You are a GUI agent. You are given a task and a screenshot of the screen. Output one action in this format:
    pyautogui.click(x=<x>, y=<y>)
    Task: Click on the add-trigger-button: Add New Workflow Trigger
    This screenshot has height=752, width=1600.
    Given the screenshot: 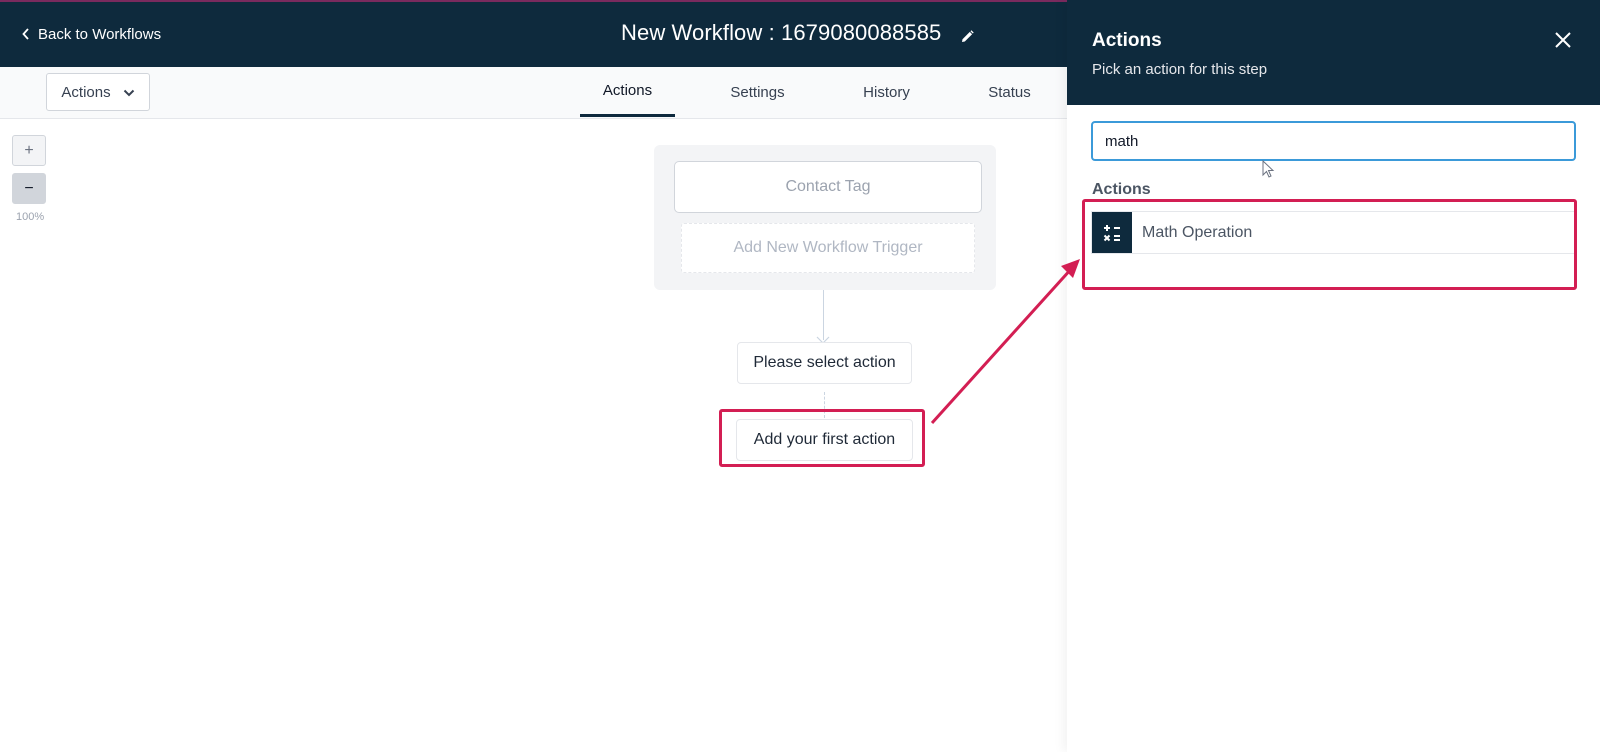 What is the action you would take?
    pyautogui.click(x=828, y=248)
    